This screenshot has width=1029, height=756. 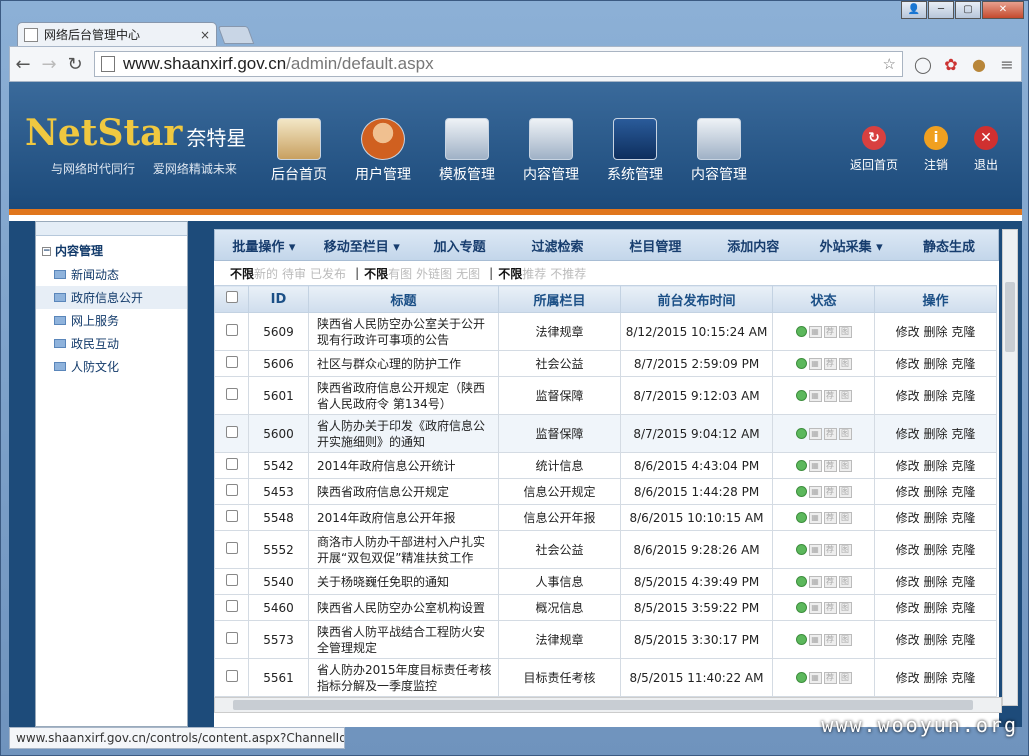 What do you see at coordinates (236, 35) in the screenshot?
I see `new-tab-button` at bounding box center [236, 35].